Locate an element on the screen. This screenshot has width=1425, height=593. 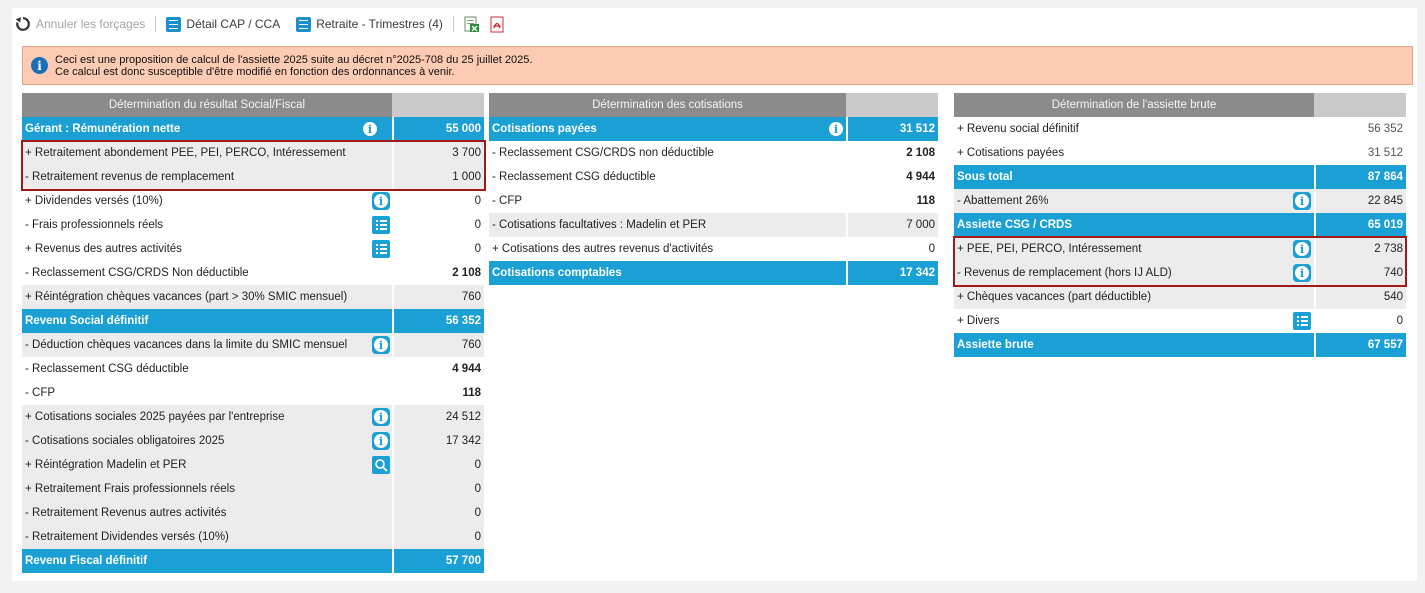
table-row: + Revenus des autres activités 0 is located at coordinates (253, 249).